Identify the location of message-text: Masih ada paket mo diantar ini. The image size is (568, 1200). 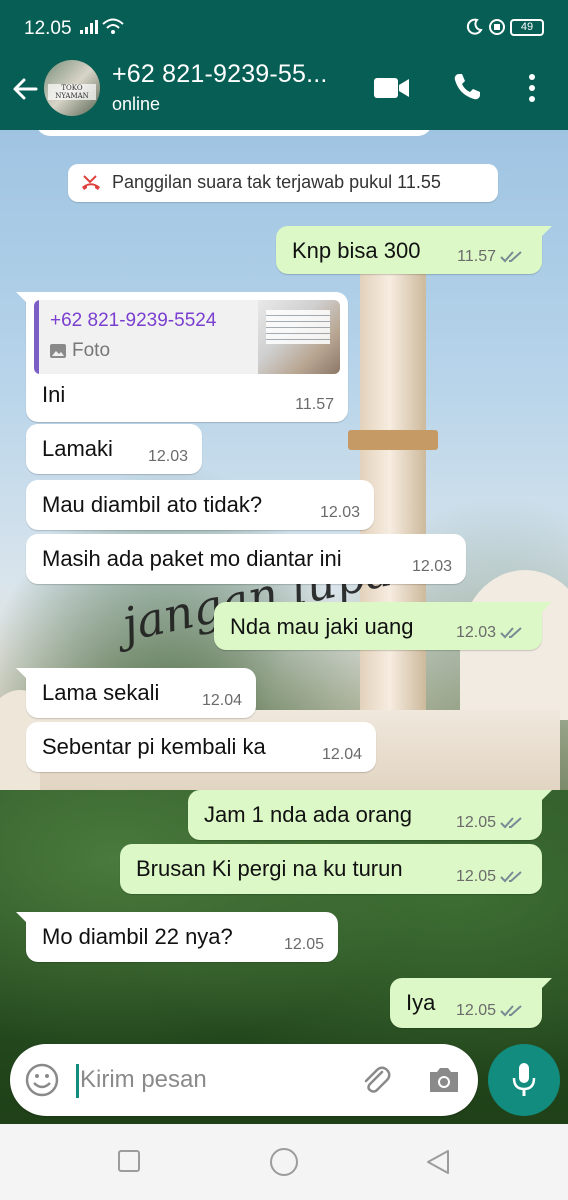
(192, 558).